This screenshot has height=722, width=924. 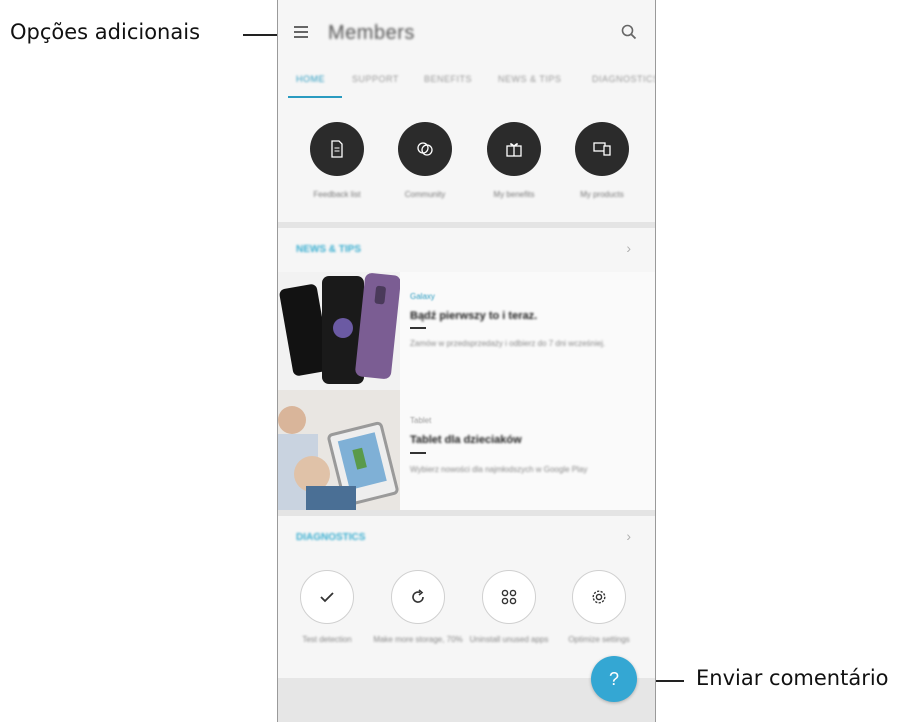 I want to click on card-category: Tablet, so click(x=421, y=420).